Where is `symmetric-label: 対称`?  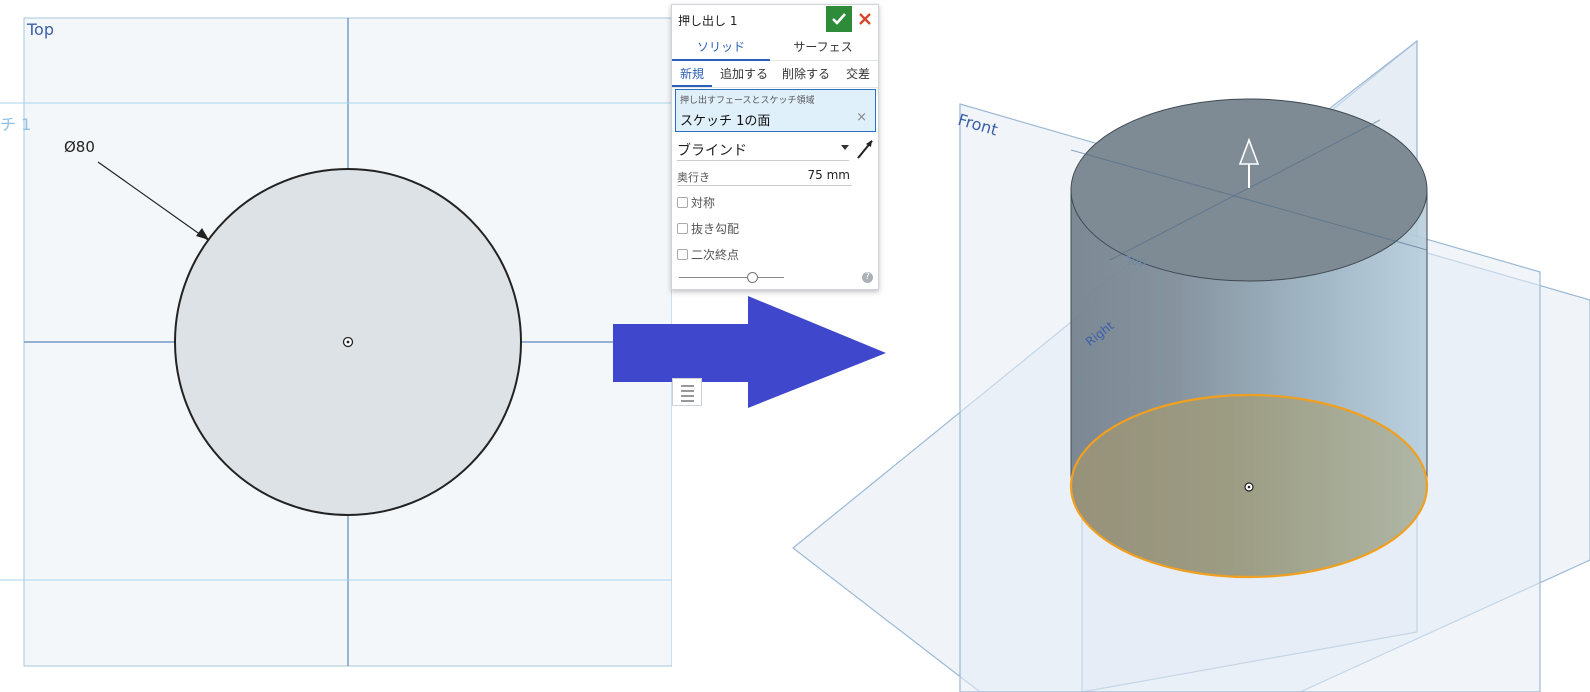 symmetric-label: 対称 is located at coordinates (703, 203).